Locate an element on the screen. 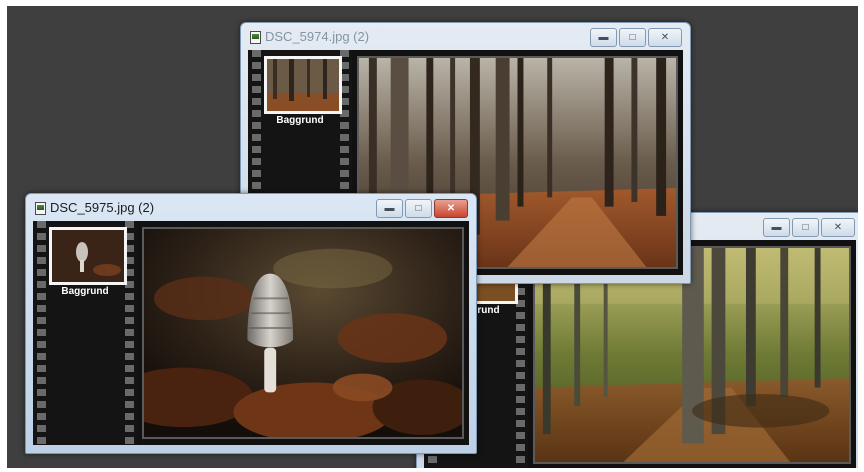 The image size is (864, 472). film-perforation is located at coordinates (41, 333).